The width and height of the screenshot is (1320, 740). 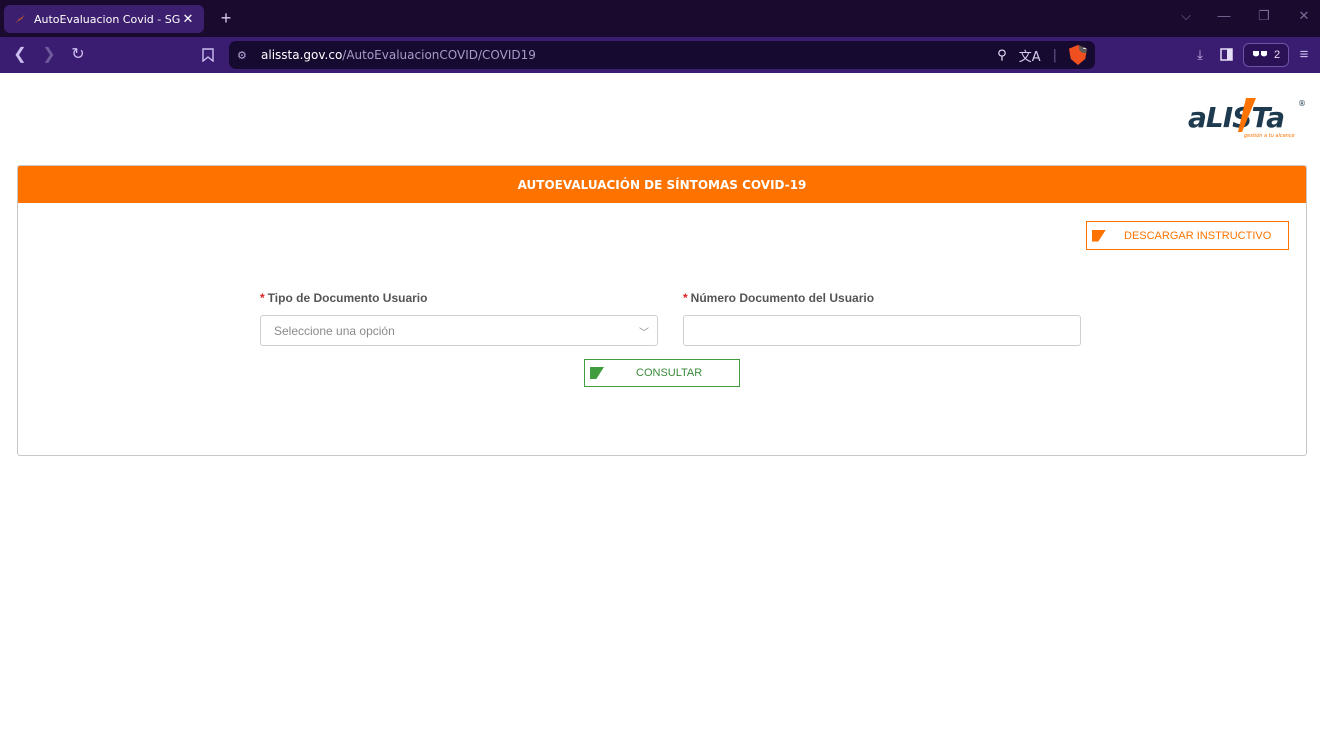 I want to click on doc-number-label-text: Número Documento del Usuario, so click(x=782, y=298).